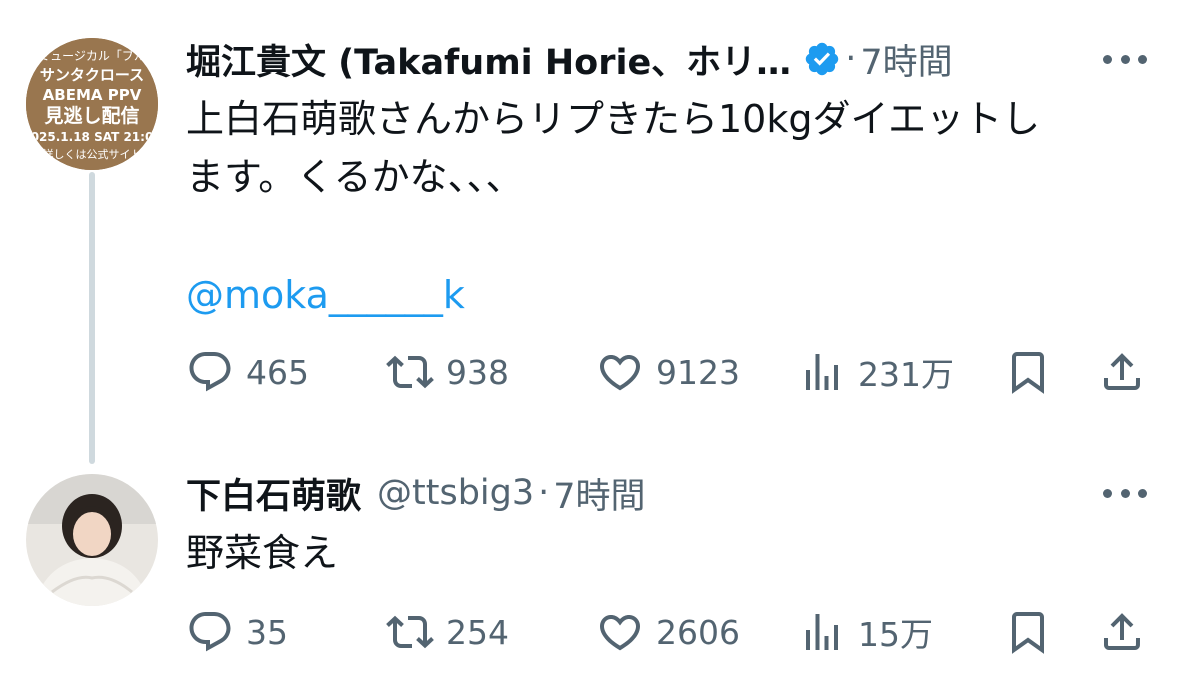 The image size is (1179, 678). Describe the element at coordinates (906, 374) in the screenshot. I see `views-count: 231万` at that location.